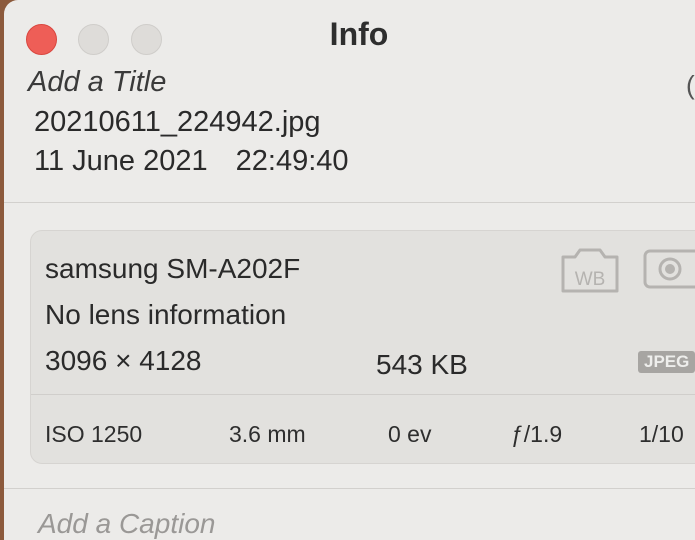 The image size is (695, 540). I want to click on title-field: Add a Title, so click(97, 82).